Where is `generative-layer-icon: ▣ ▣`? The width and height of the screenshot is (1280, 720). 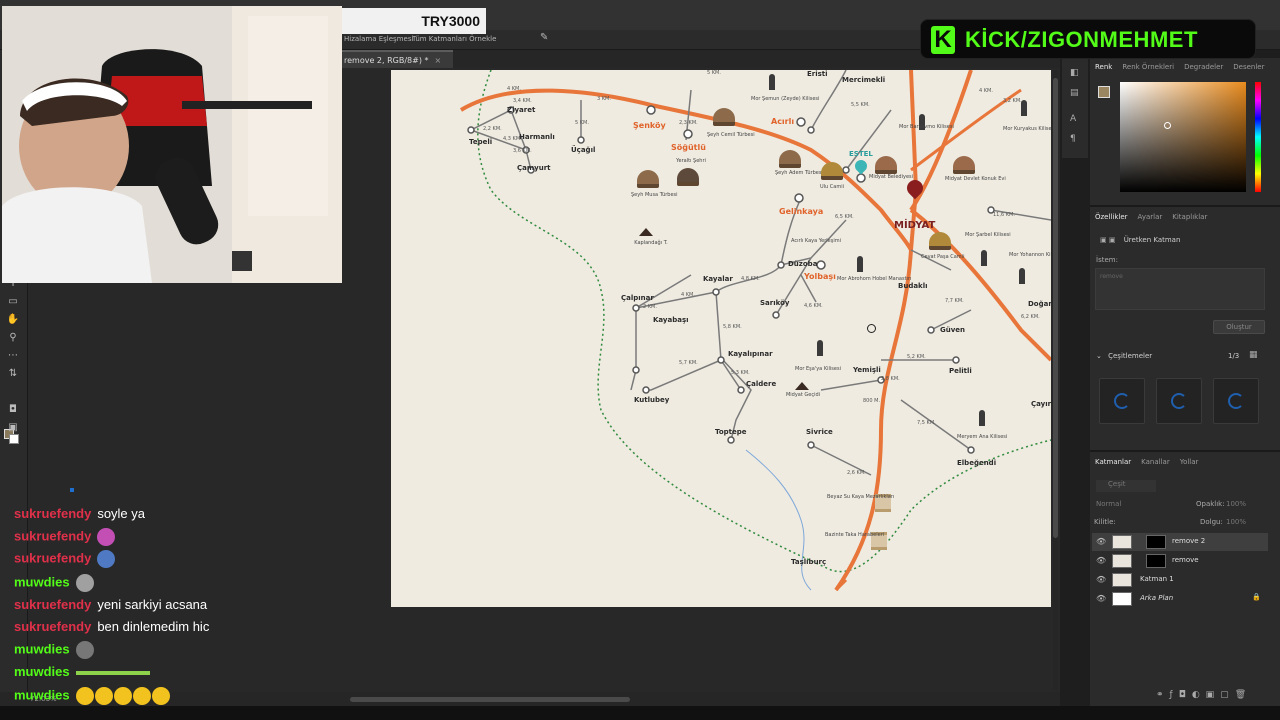 generative-layer-icon: ▣ ▣ is located at coordinates (1108, 240).